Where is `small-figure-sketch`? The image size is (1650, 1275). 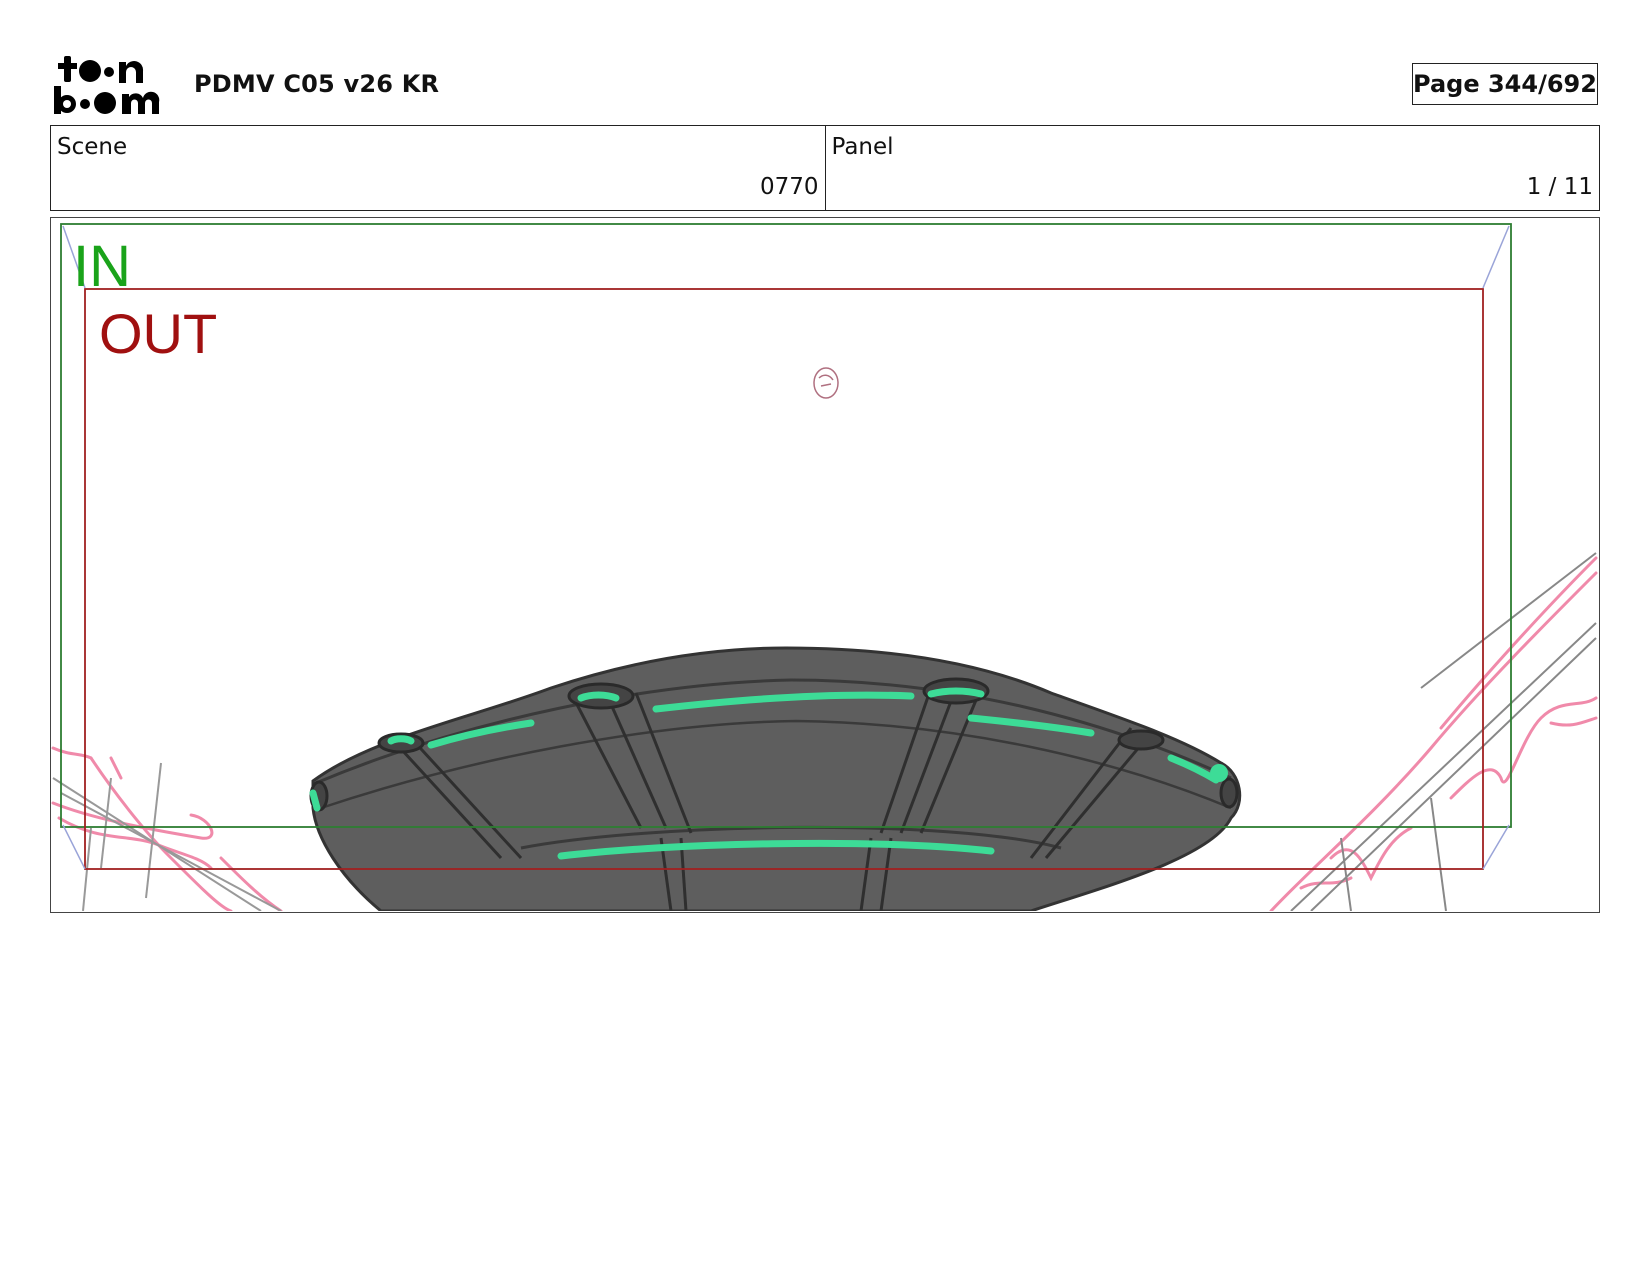
small-figure-sketch is located at coordinates (826, 383).